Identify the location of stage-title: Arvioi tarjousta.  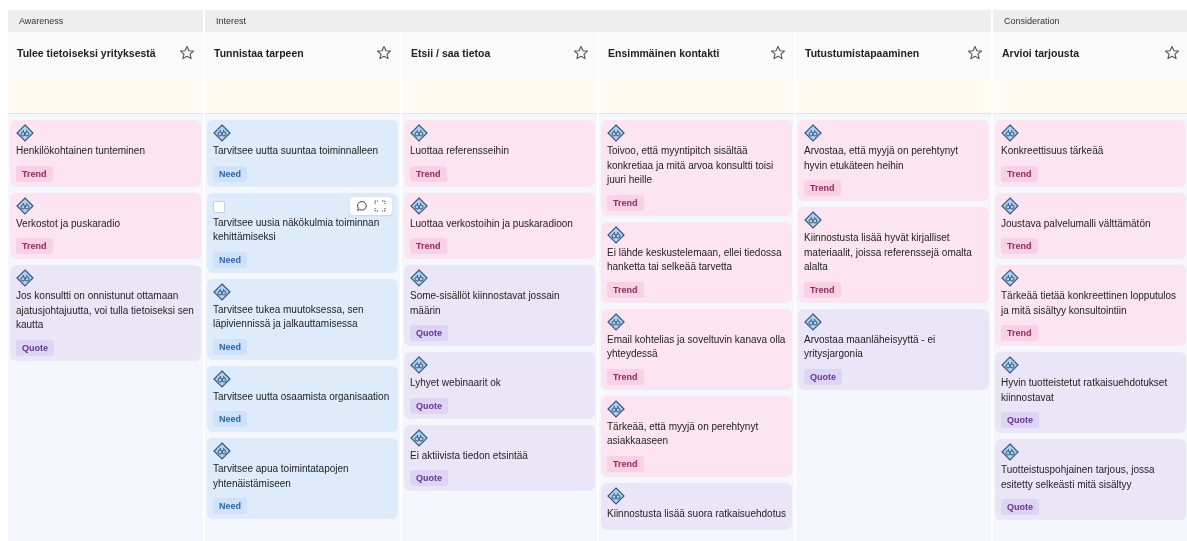
(1041, 53).